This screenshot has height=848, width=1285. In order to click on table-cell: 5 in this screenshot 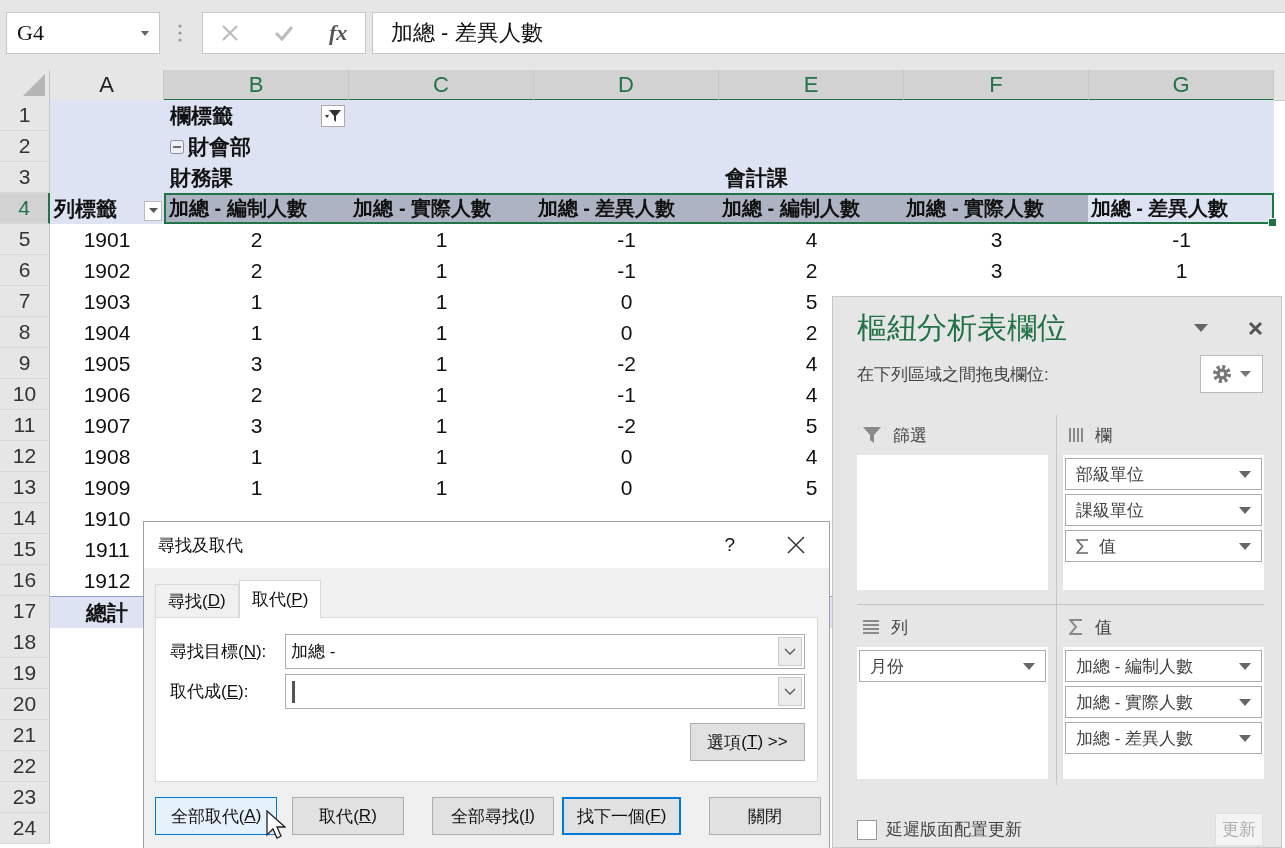, I will do `click(811, 425)`.